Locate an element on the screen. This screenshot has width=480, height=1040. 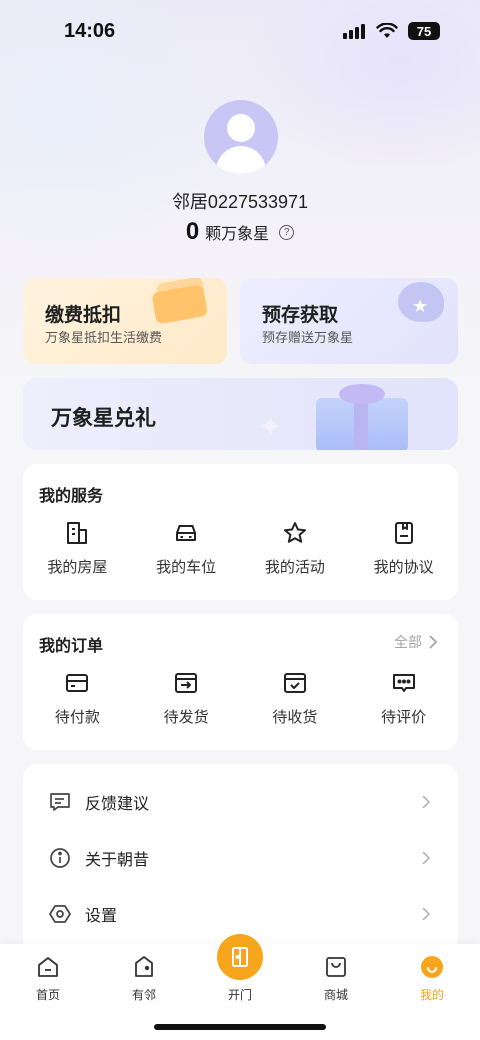
service-my-parking: 我的车位 is located at coordinates (186, 548).